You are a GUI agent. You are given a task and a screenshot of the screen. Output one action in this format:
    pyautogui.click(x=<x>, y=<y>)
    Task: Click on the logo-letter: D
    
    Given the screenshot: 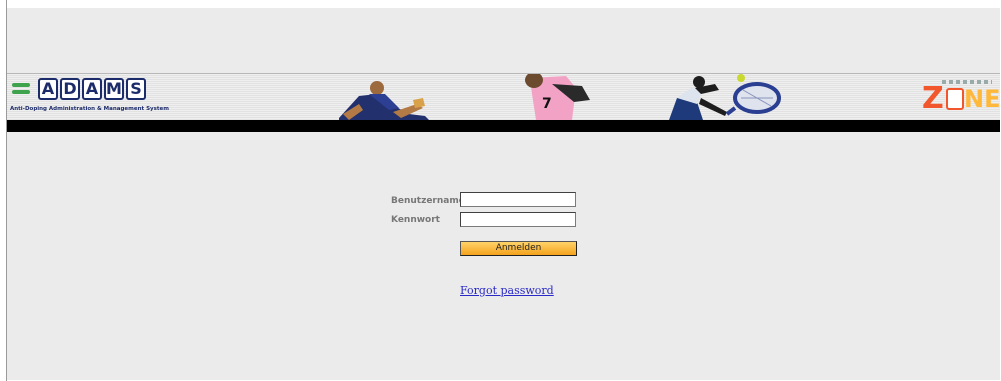 What is the action you would take?
    pyautogui.click(x=70, y=89)
    